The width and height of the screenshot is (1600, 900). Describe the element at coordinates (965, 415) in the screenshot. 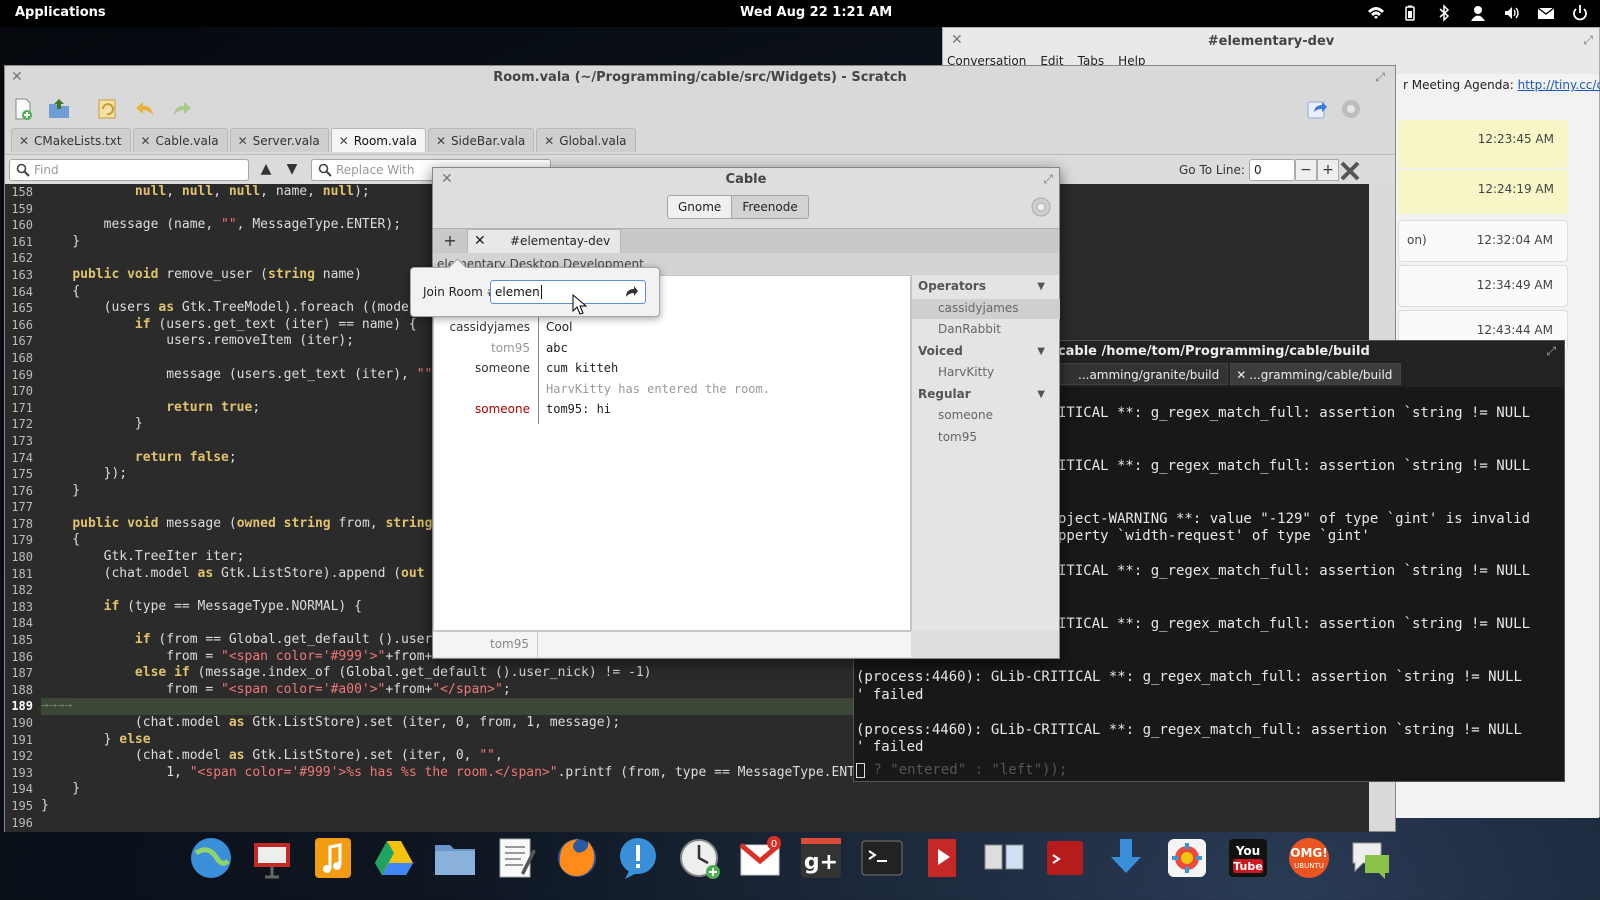

I see `user-list-item: someone` at that location.